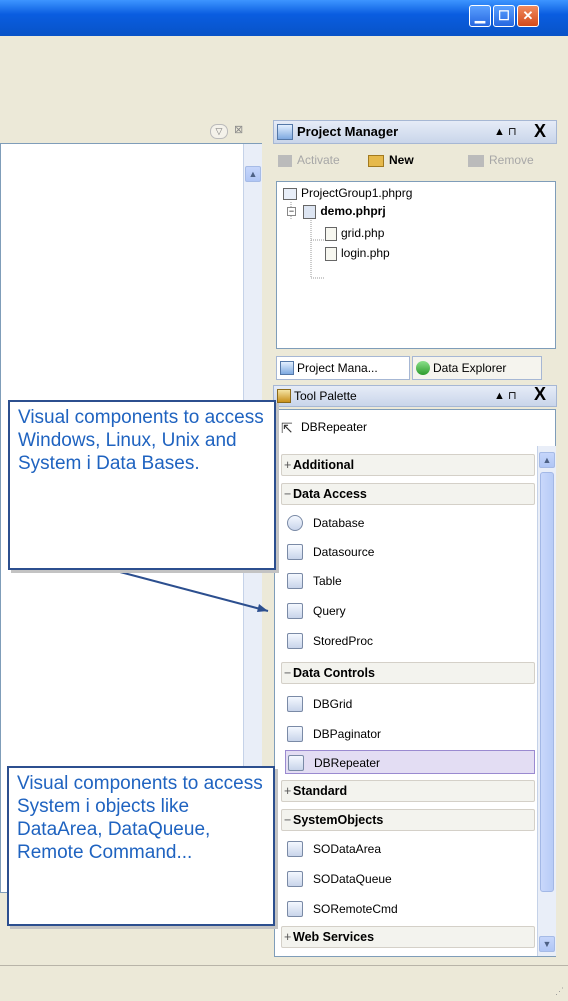 Image resolution: width=568 pixels, height=1001 pixels. What do you see at coordinates (284, 983) in the screenshot?
I see `status-bar: ⋰` at bounding box center [284, 983].